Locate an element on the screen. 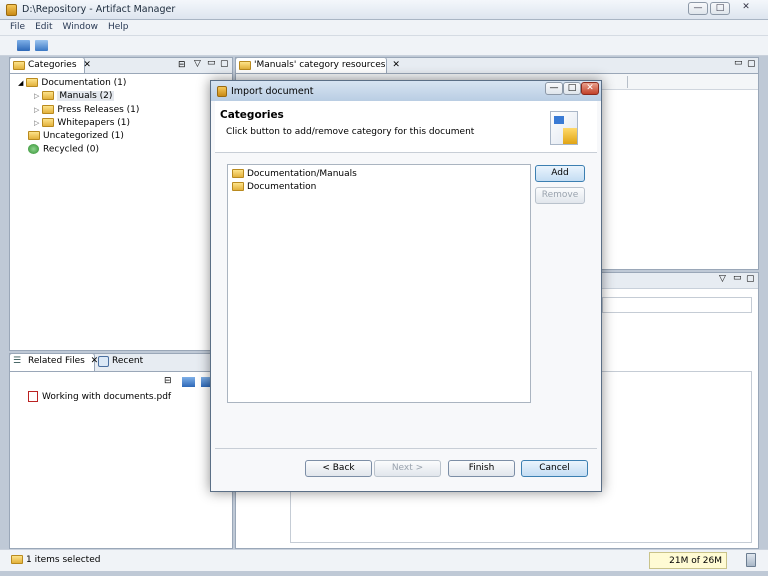  export-icon is located at coordinates (41, 45).